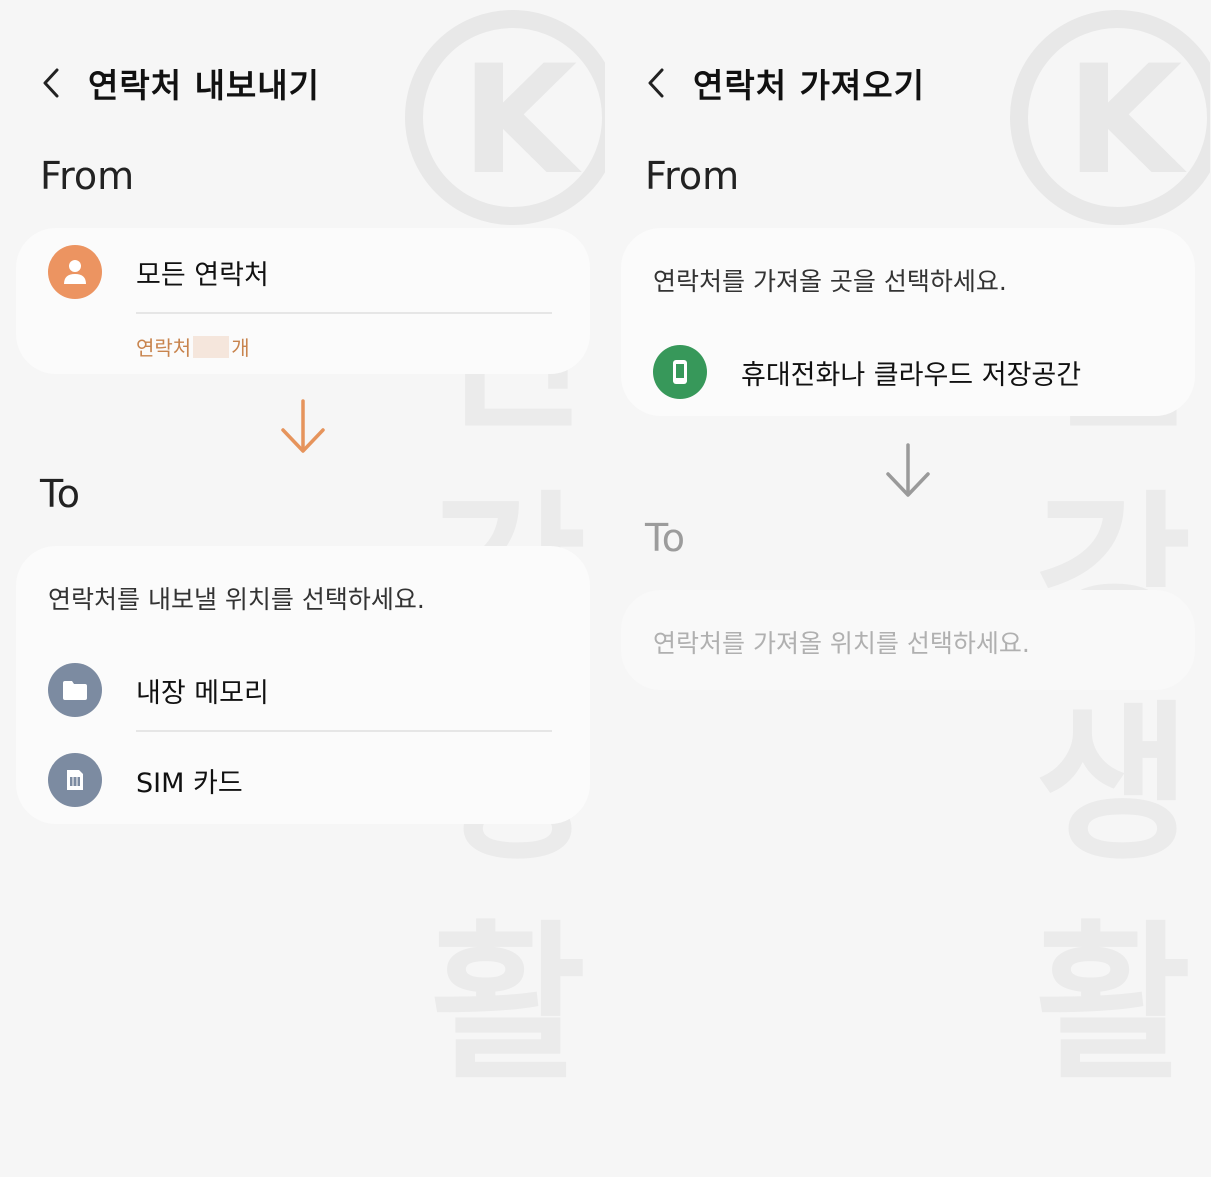  I want to click on sim-card-item: SIM 카드, so click(303, 780).